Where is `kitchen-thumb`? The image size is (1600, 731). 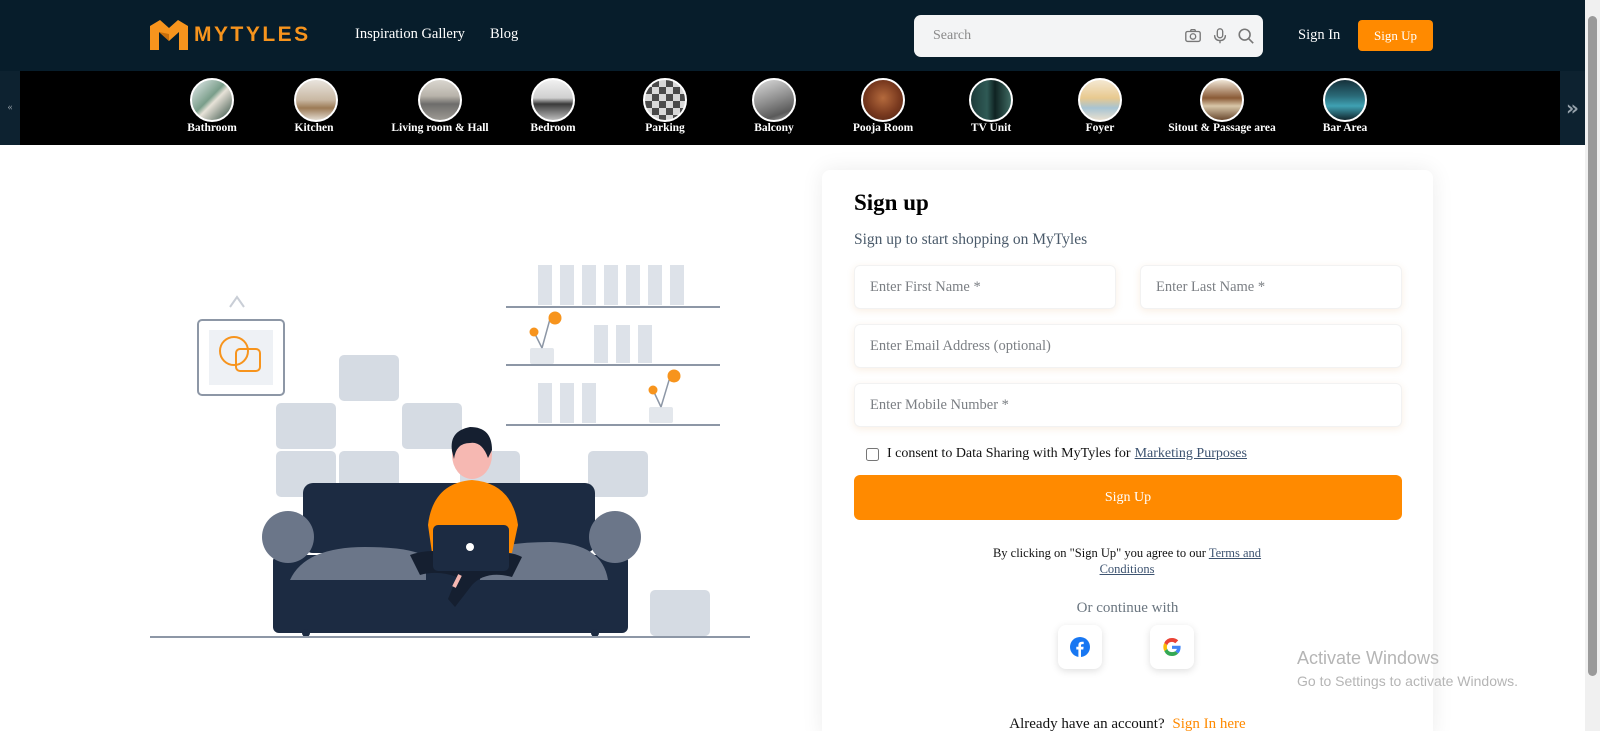
kitchen-thumb is located at coordinates (316, 100).